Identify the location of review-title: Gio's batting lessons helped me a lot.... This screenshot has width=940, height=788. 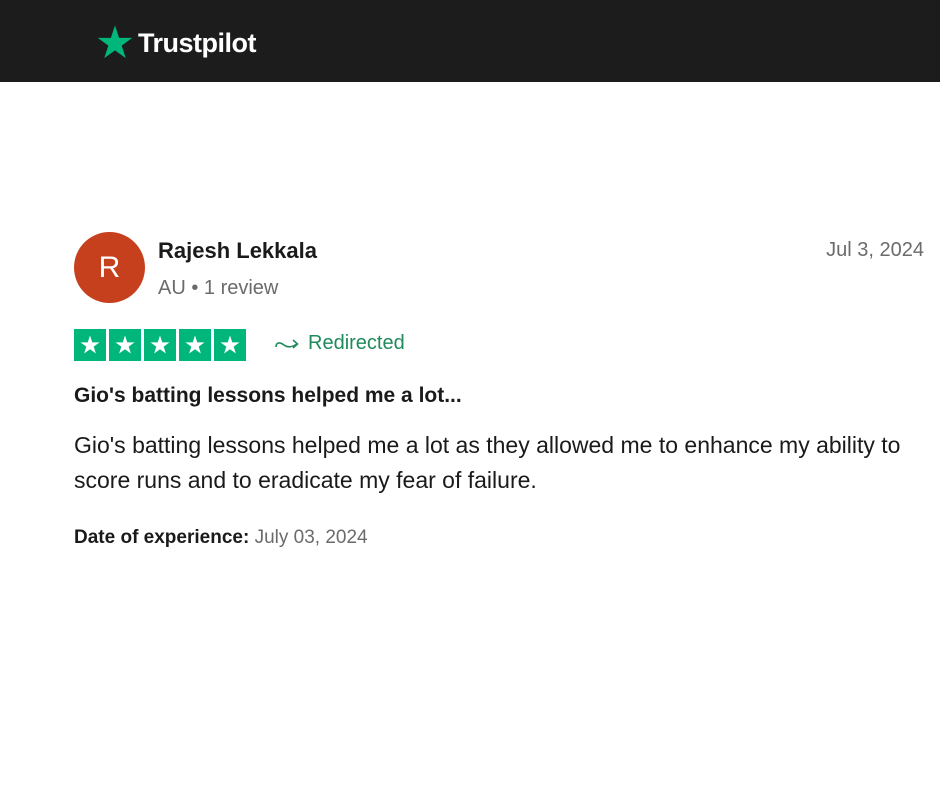
(268, 396).